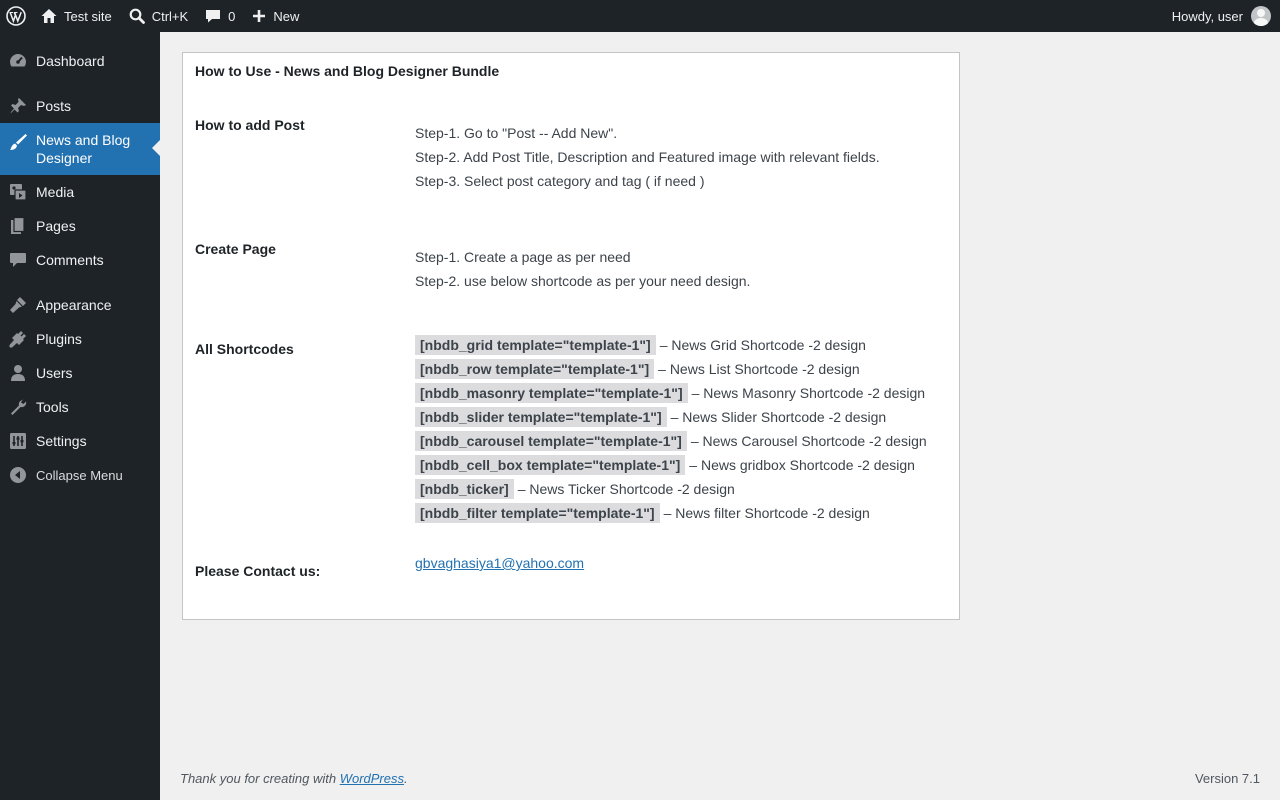  I want to click on shortcode-desc: – News Slider Shortcode -2 design, so click(778, 417).